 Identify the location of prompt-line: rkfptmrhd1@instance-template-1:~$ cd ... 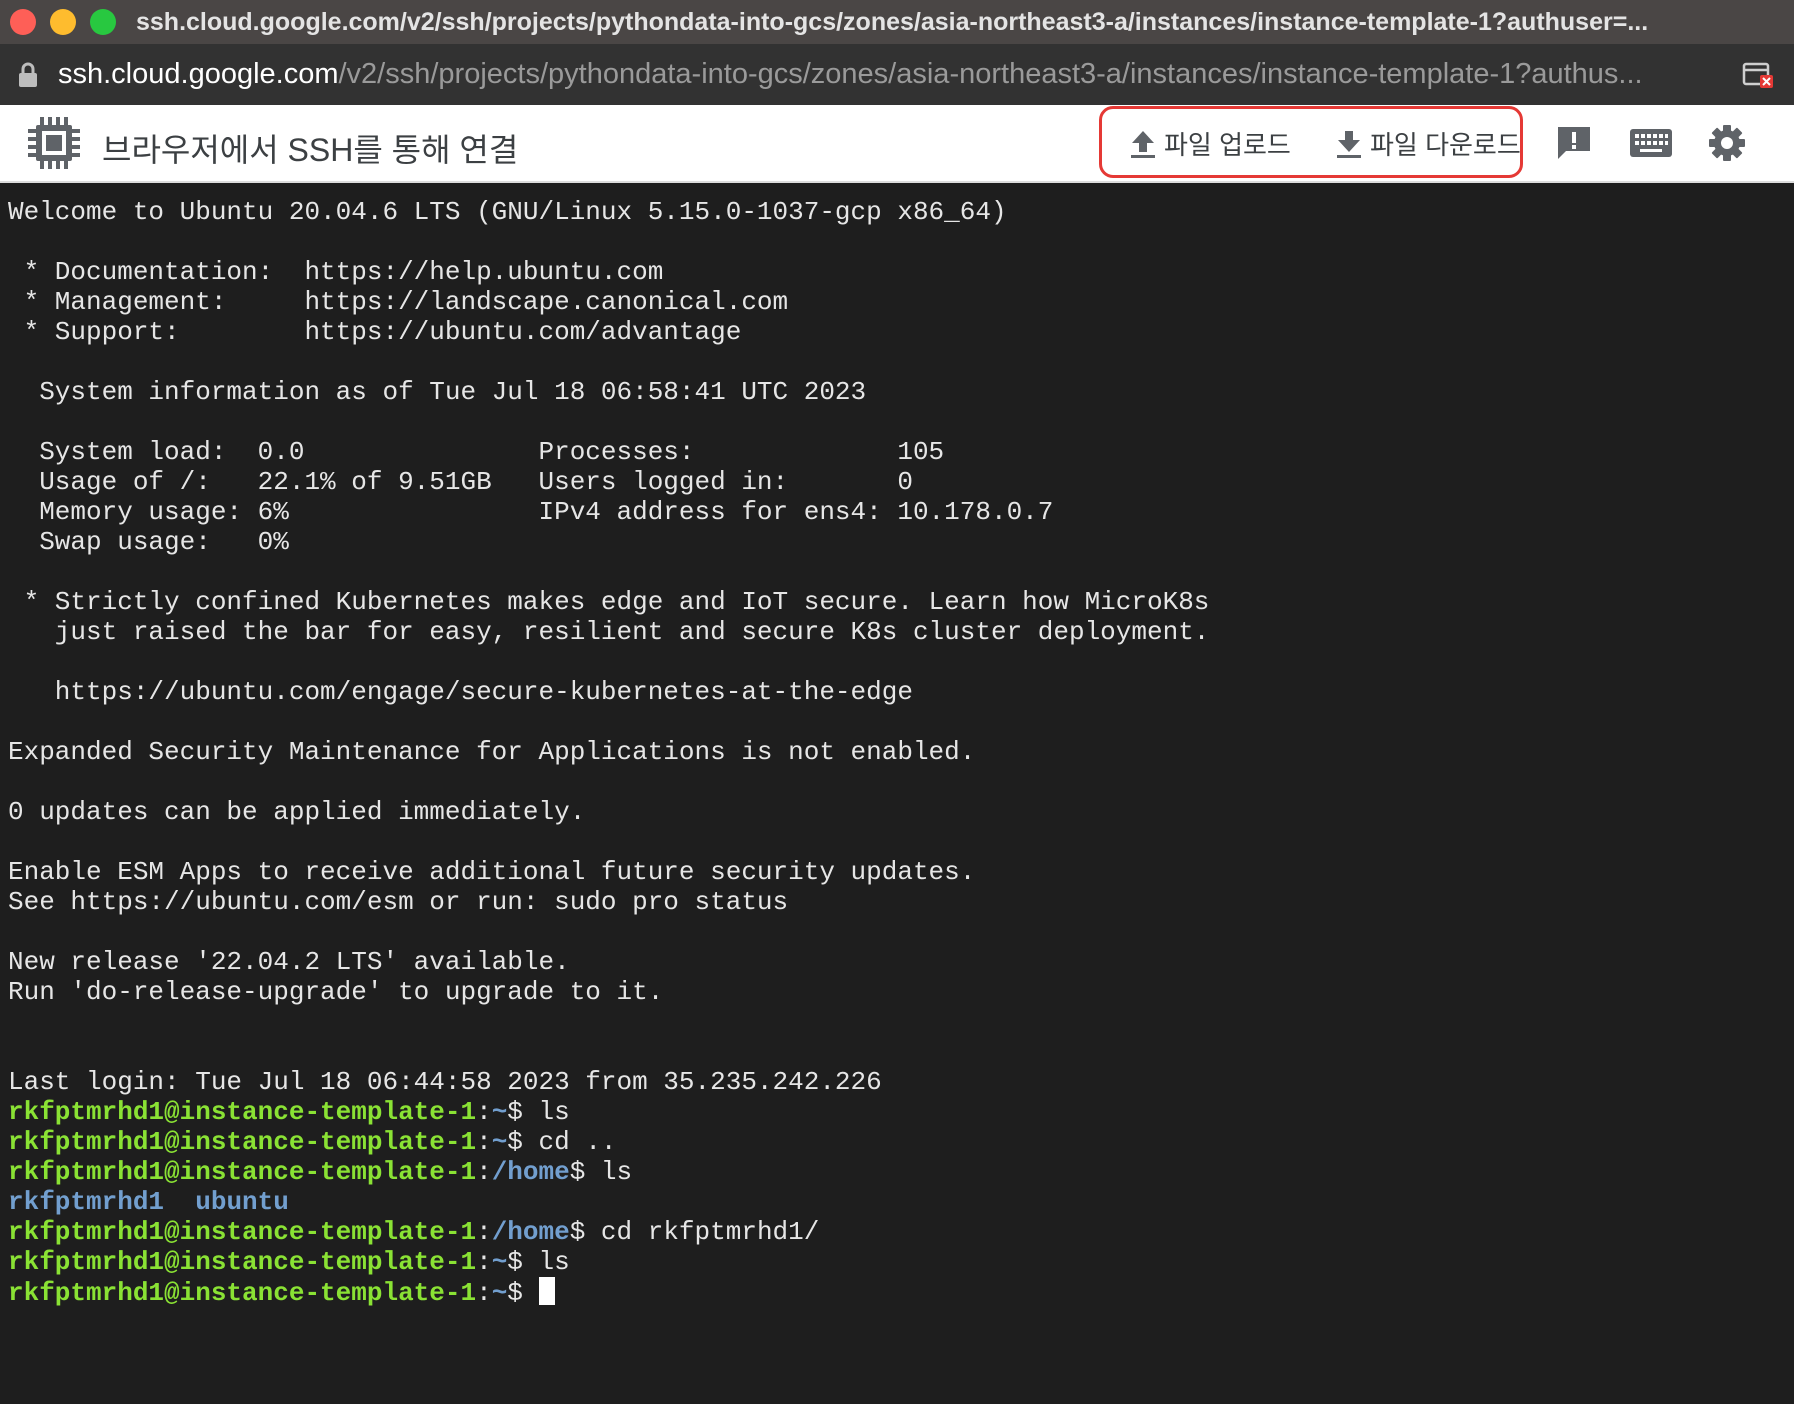
(312, 1142).